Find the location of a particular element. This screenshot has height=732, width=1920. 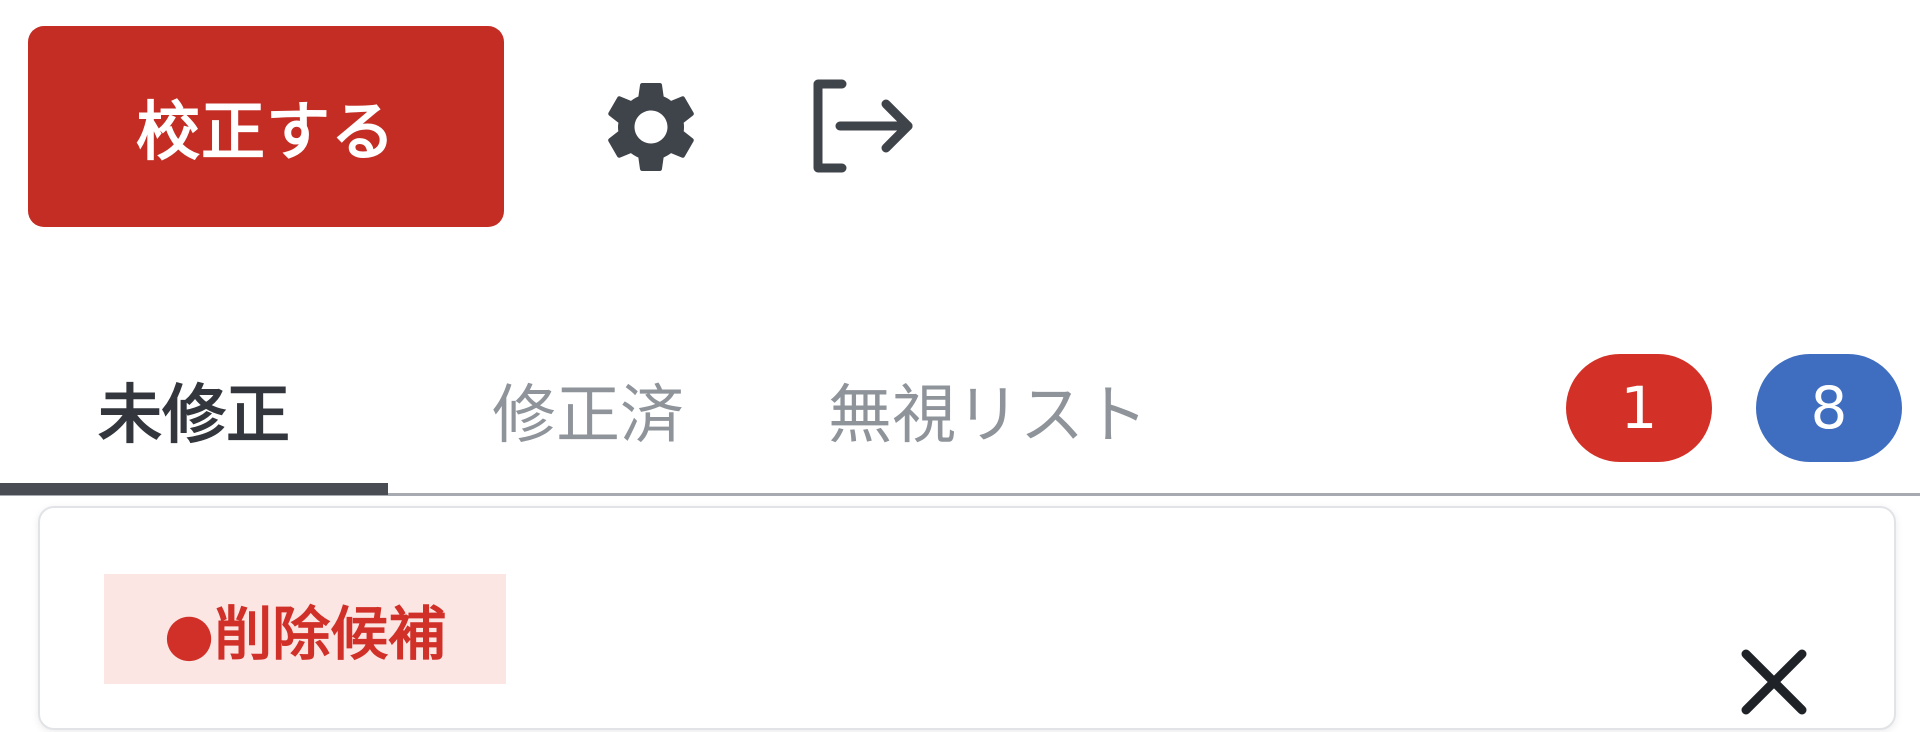

tab-unfixed: 未修正 is located at coordinates (194, 410).